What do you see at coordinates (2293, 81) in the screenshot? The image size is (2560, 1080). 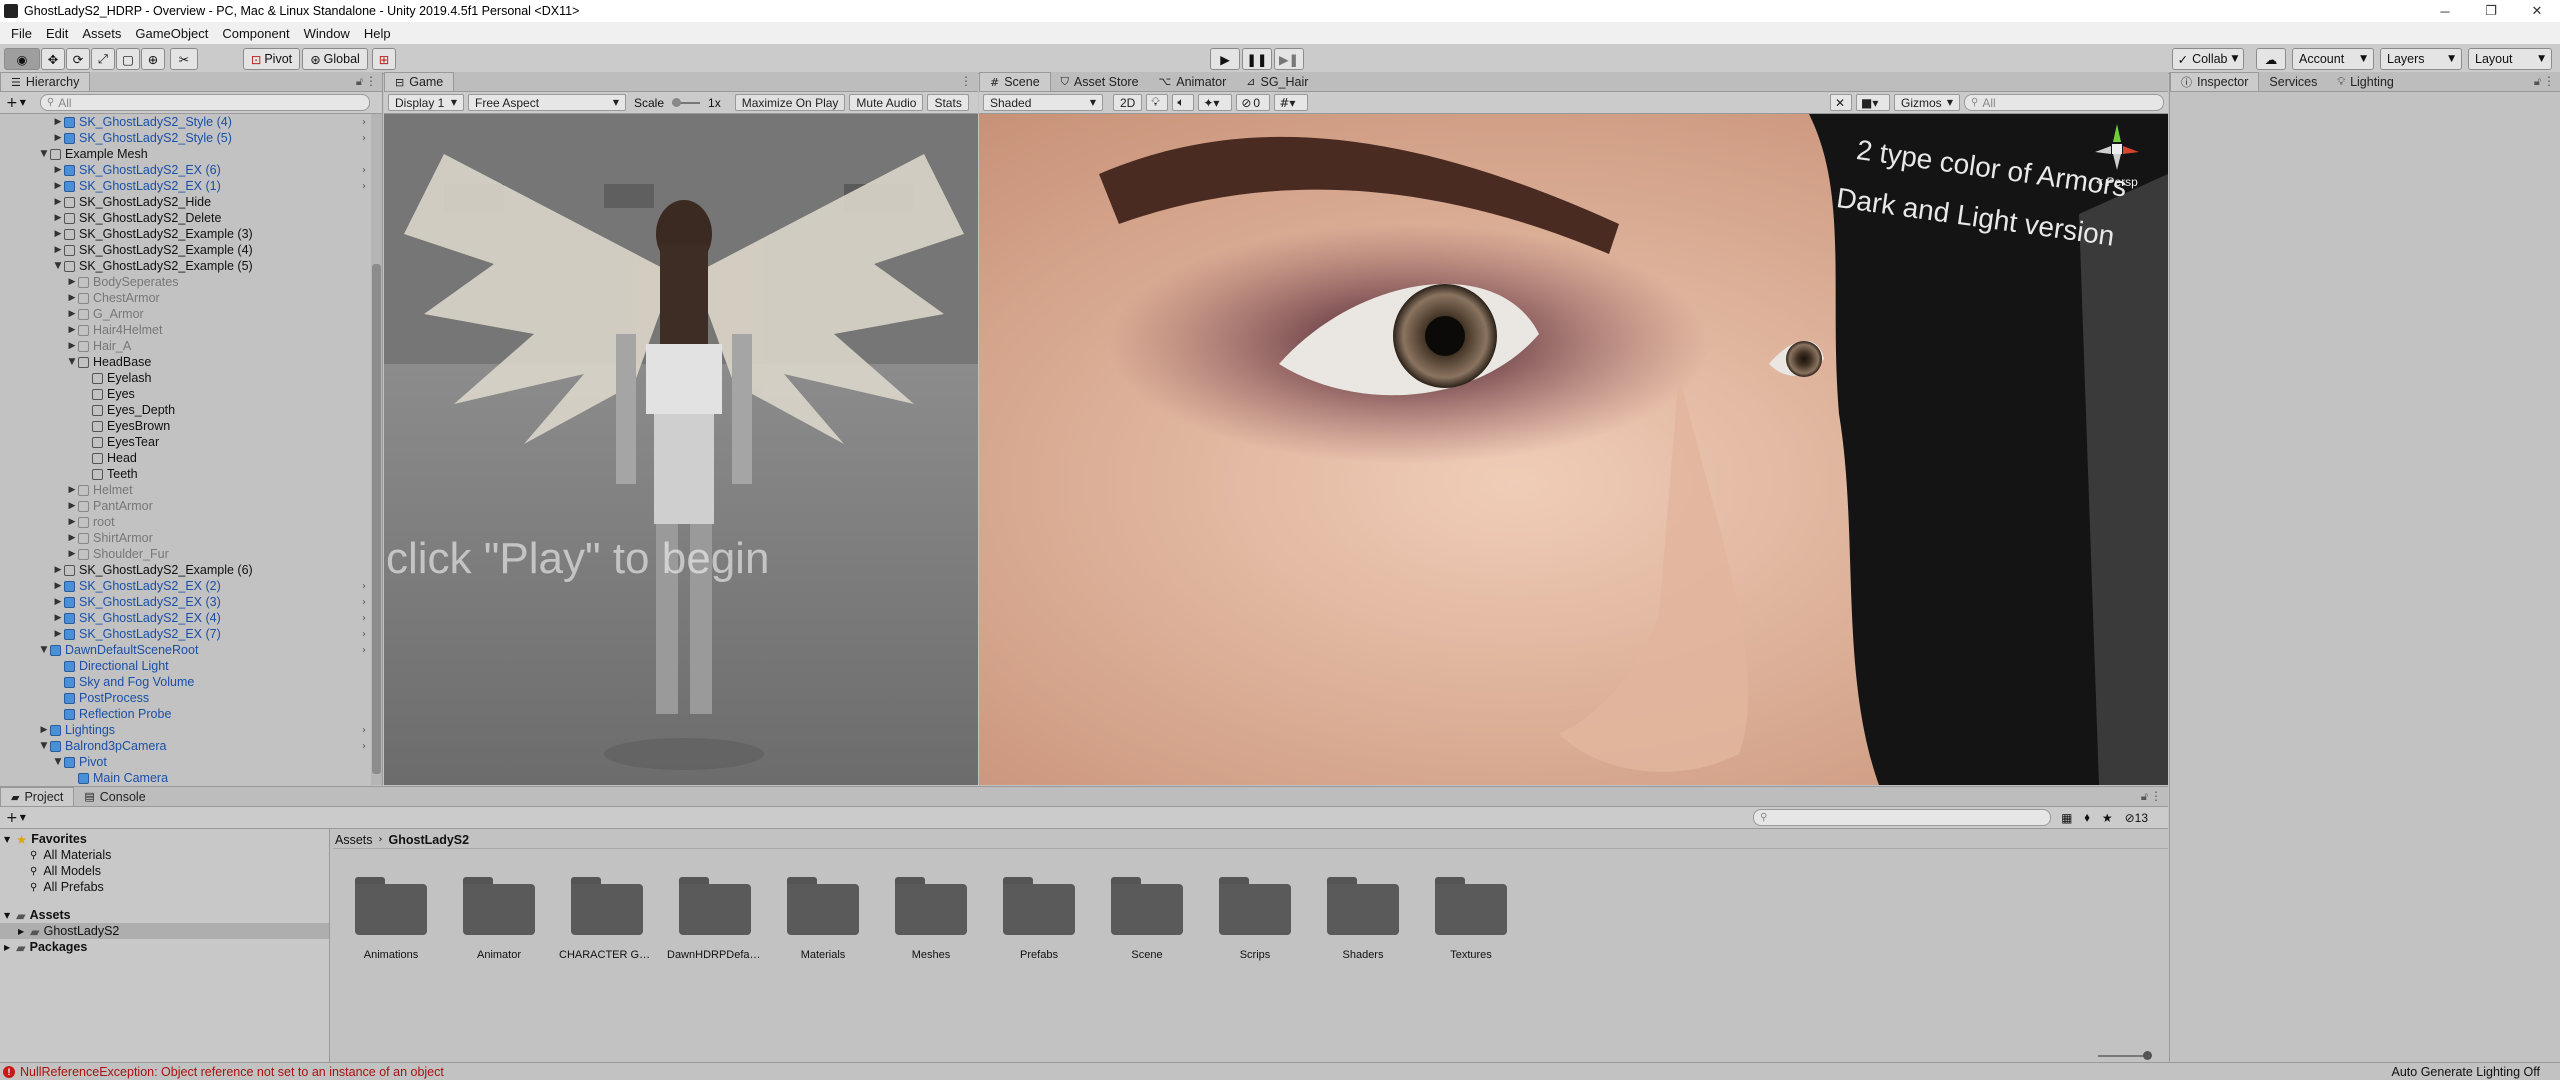 I see `tab-services: Services` at bounding box center [2293, 81].